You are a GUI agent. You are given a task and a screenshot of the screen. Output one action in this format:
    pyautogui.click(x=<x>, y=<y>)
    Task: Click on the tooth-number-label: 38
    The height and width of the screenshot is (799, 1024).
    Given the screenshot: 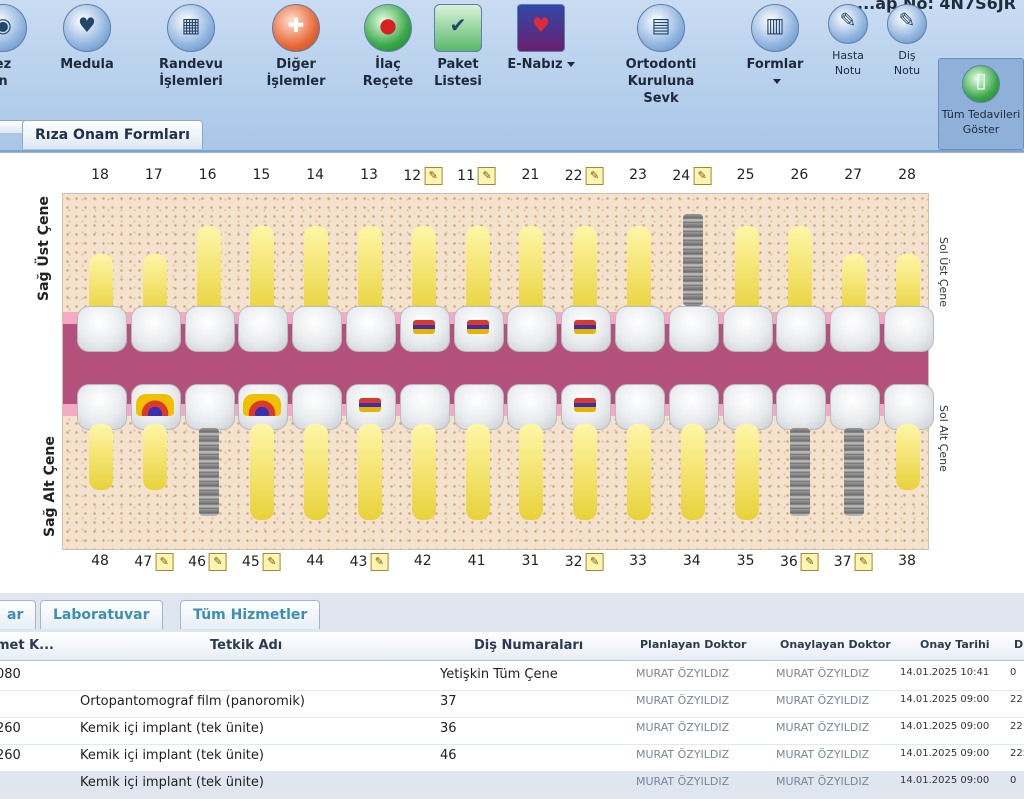 What is the action you would take?
    pyautogui.click(x=907, y=561)
    